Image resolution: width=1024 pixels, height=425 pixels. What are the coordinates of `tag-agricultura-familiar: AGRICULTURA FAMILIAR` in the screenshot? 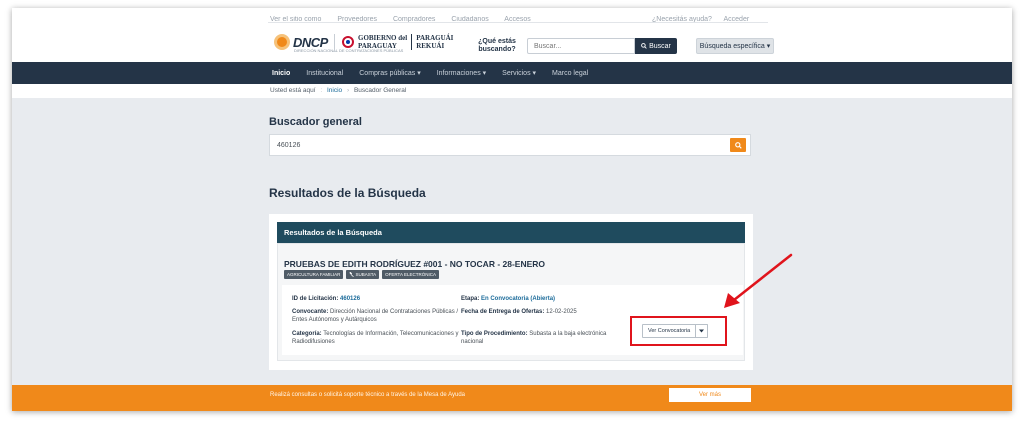 It's located at (314, 274).